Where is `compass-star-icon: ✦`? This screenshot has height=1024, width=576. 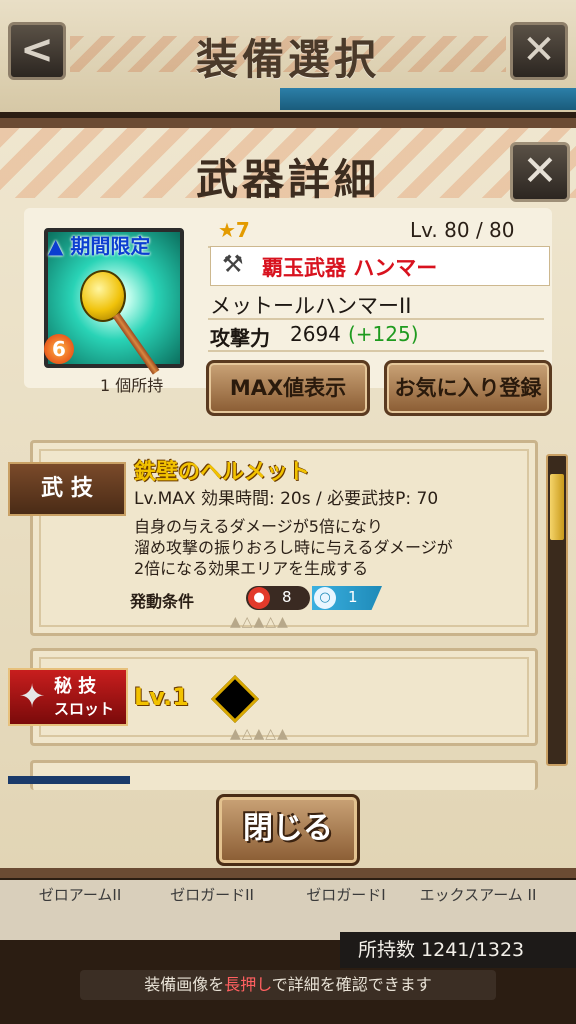 compass-star-icon: ✦ is located at coordinates (32, 696).